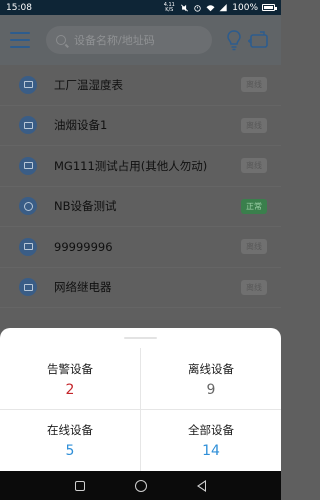 The image size is (320, 500). I want to click on list-item: 99999996 离线, so click(140, 247).